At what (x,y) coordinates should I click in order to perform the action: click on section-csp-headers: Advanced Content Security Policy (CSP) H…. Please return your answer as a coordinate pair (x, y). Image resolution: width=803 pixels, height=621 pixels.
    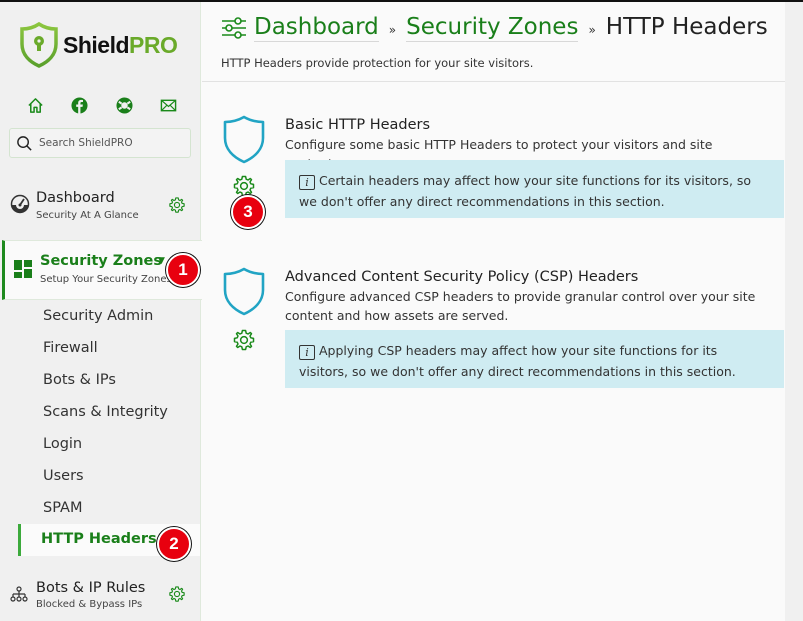
    Looking at the image, I should click on (503, 331).